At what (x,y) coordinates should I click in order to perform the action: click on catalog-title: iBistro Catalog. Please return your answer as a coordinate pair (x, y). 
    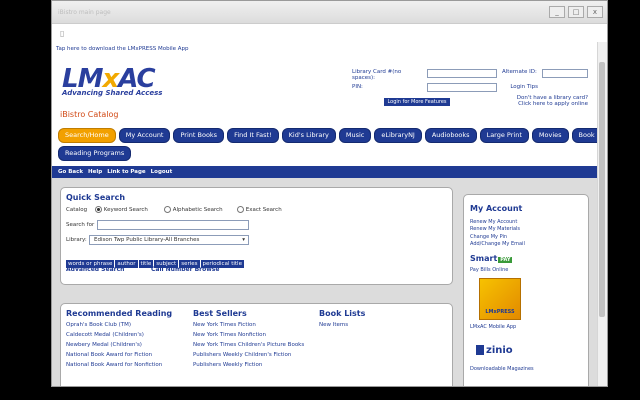
    Looking at the image, I should click on (89, 114).